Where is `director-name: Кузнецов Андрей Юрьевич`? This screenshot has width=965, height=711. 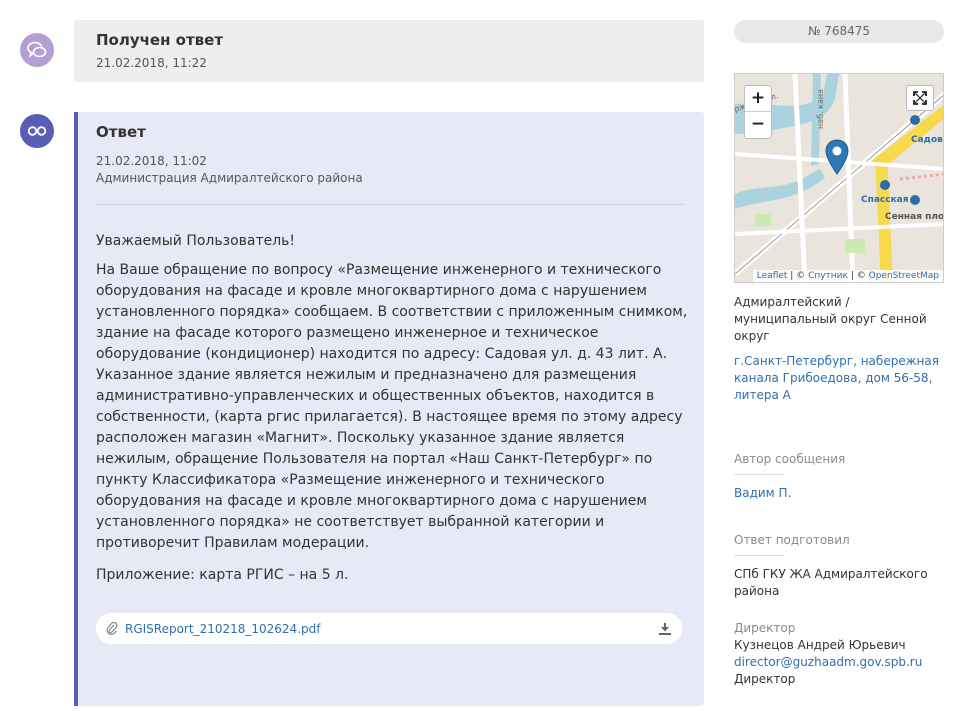
director-name: Кузнецов Андрей Юрьевич is located at coordinates (820, 645).